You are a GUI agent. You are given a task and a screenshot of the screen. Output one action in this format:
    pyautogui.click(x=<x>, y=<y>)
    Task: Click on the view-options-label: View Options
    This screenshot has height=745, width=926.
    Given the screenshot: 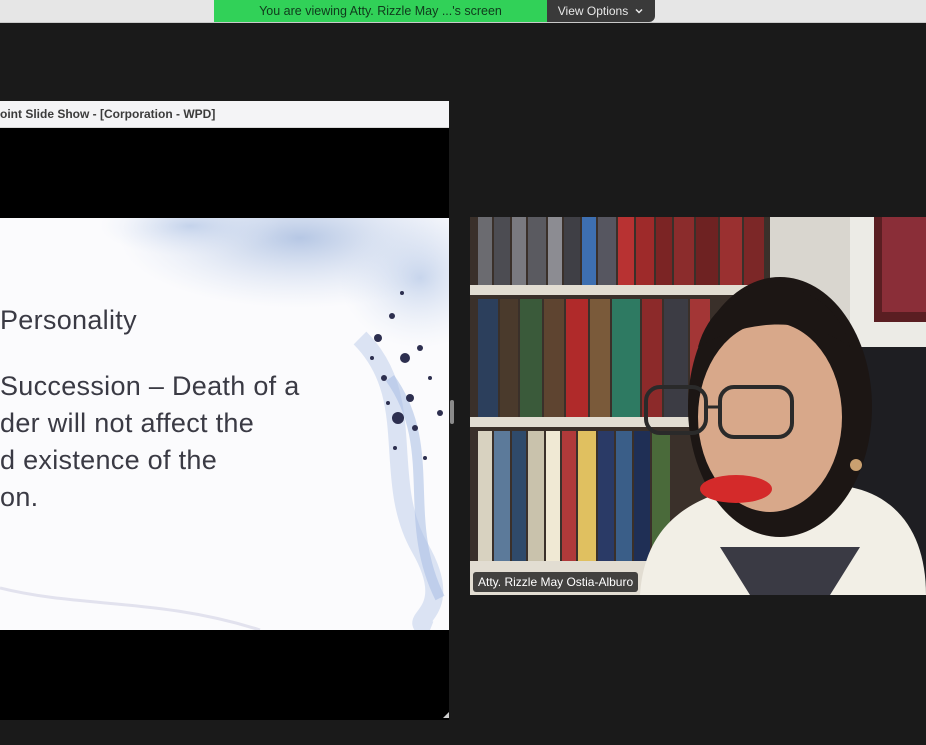 What is the action you would take?
    pyautogui.click(x=593, y=11)
    